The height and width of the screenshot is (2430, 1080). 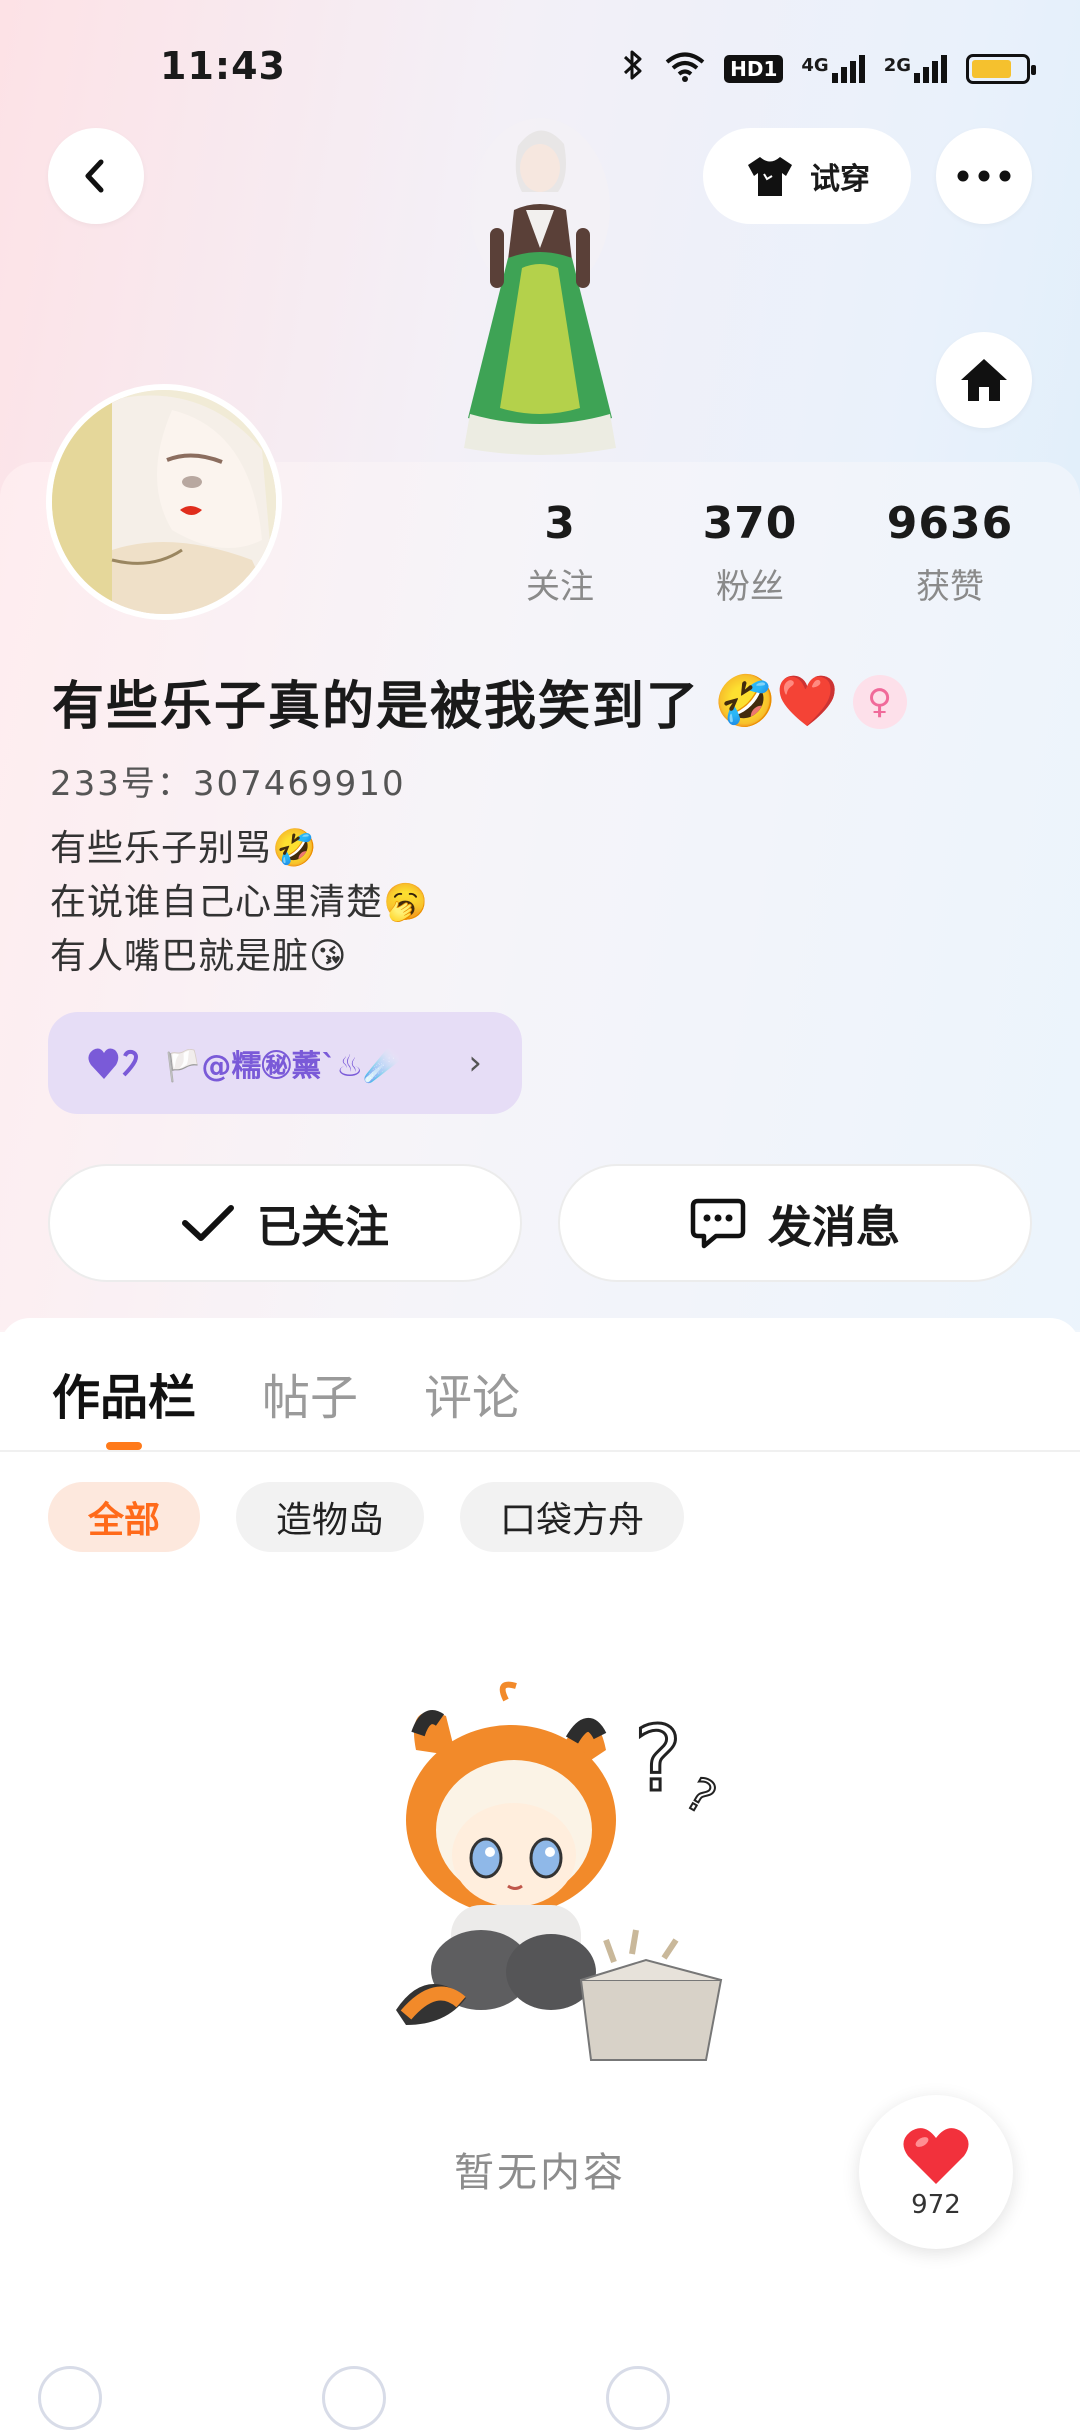 What do you see at coordinates (124, 1517) in the screenshot?
I see `chip-all: 全部` at bounding box center [124, 1517].